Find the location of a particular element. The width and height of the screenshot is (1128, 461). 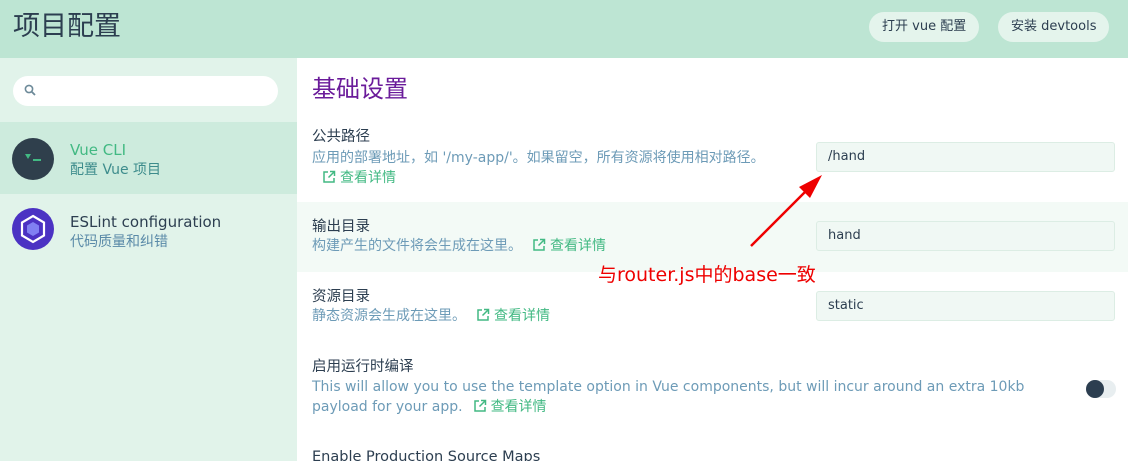

annotation-arrow is located at coordinates (786, 211).